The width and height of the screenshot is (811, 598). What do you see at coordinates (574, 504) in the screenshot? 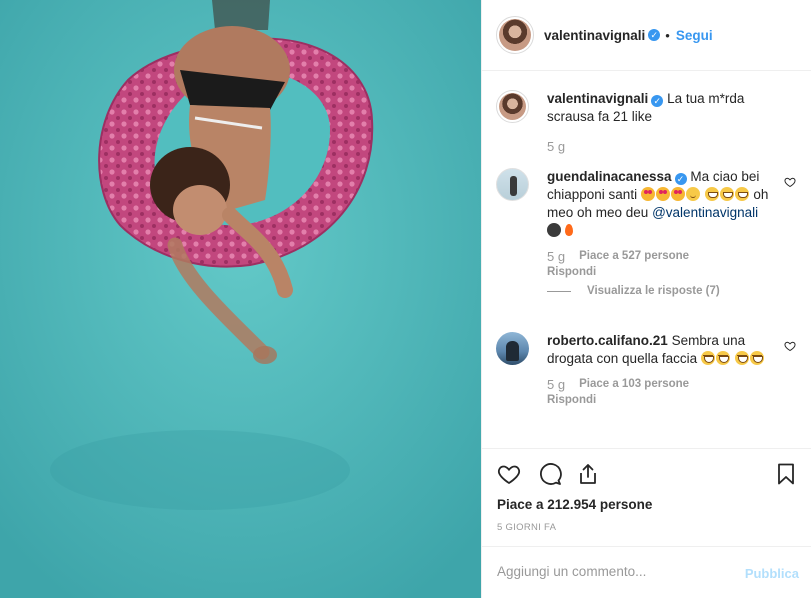
I see `likes-count: Piace a 212.954 persone` at bounding box center [574, 504].